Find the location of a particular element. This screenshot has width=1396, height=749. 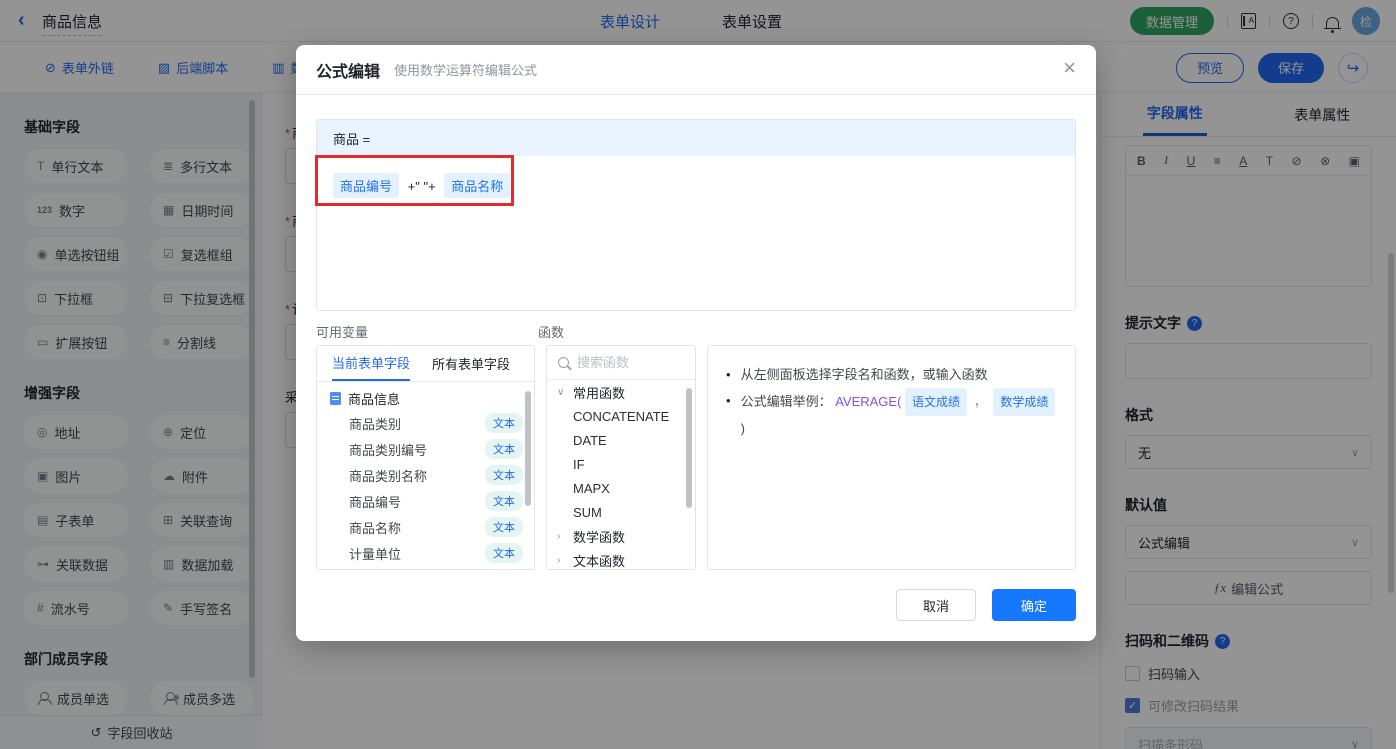

confirm-button: 确定 is located at coordinates (1034, 605).